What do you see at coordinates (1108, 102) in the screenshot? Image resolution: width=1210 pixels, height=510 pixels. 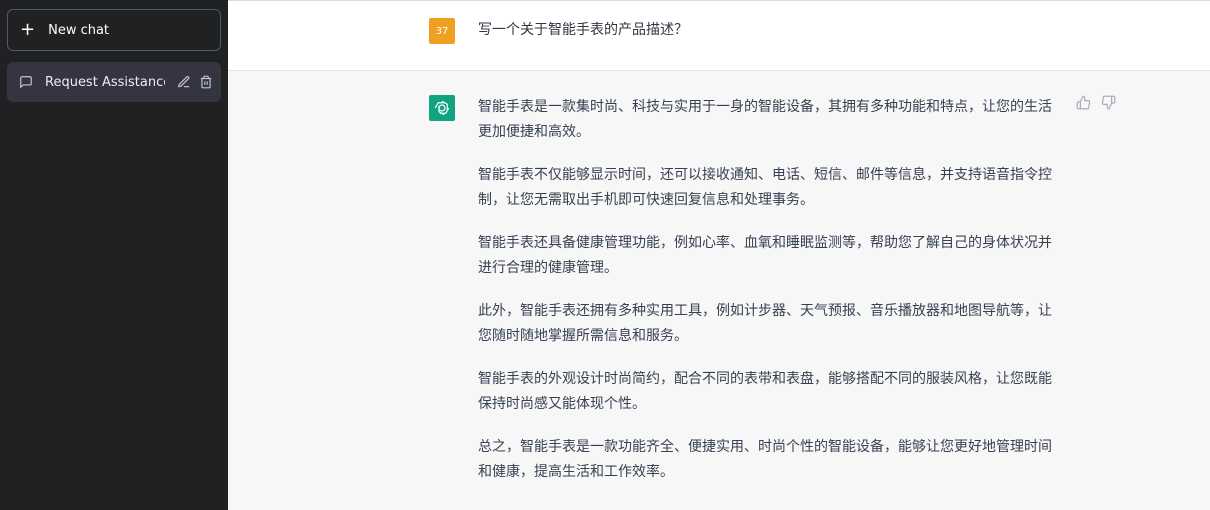 I see `thumbs-down-icon` at bounding box center [1108, 102].